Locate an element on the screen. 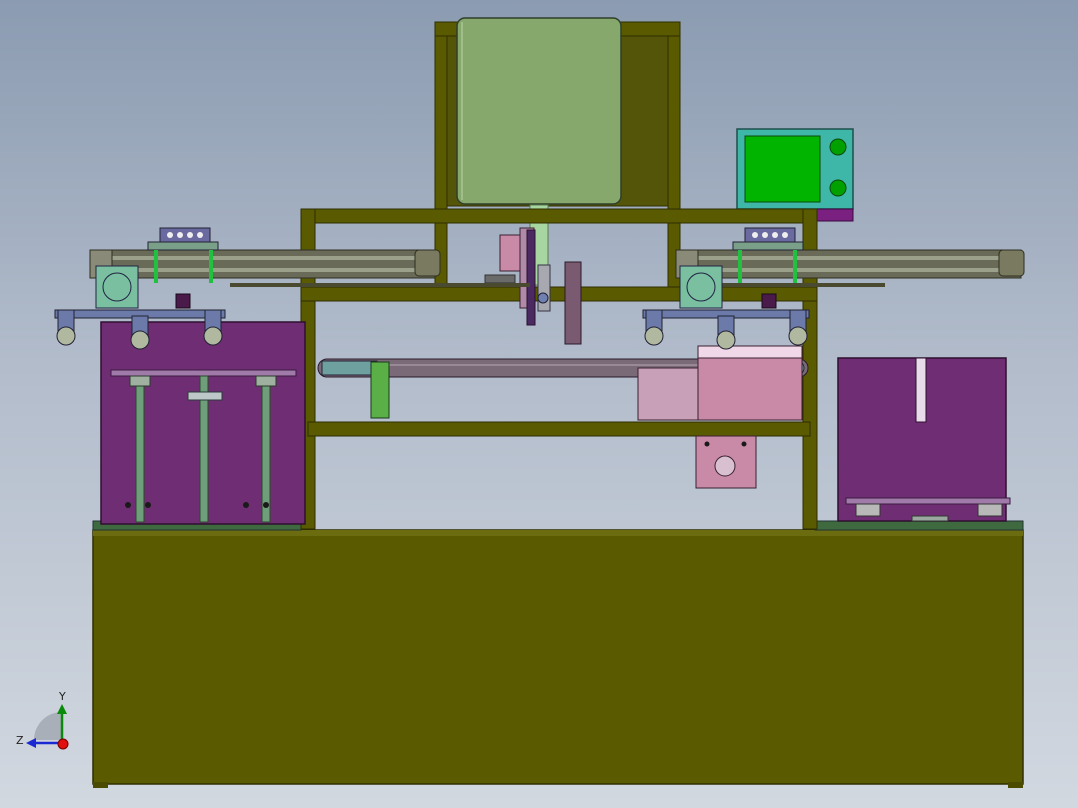 The width and height of the screenshot is (1078, 808). cabinet-foot-right is located at coordinates (1015, 785).